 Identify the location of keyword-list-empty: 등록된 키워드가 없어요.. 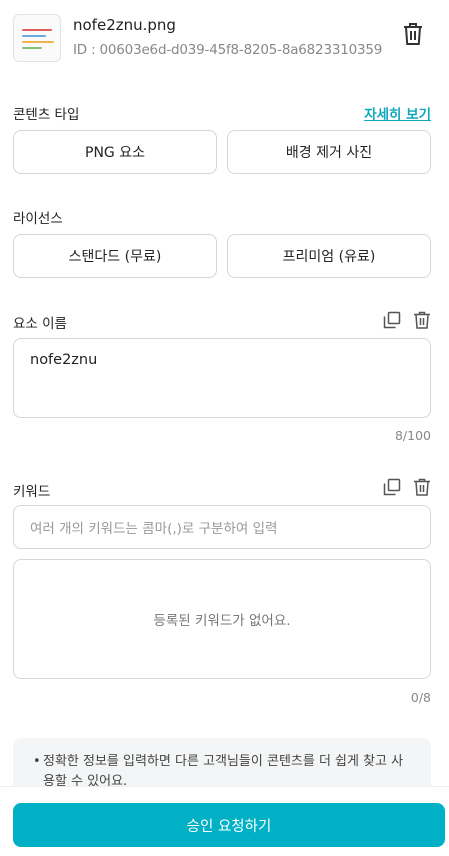
(222, 619).